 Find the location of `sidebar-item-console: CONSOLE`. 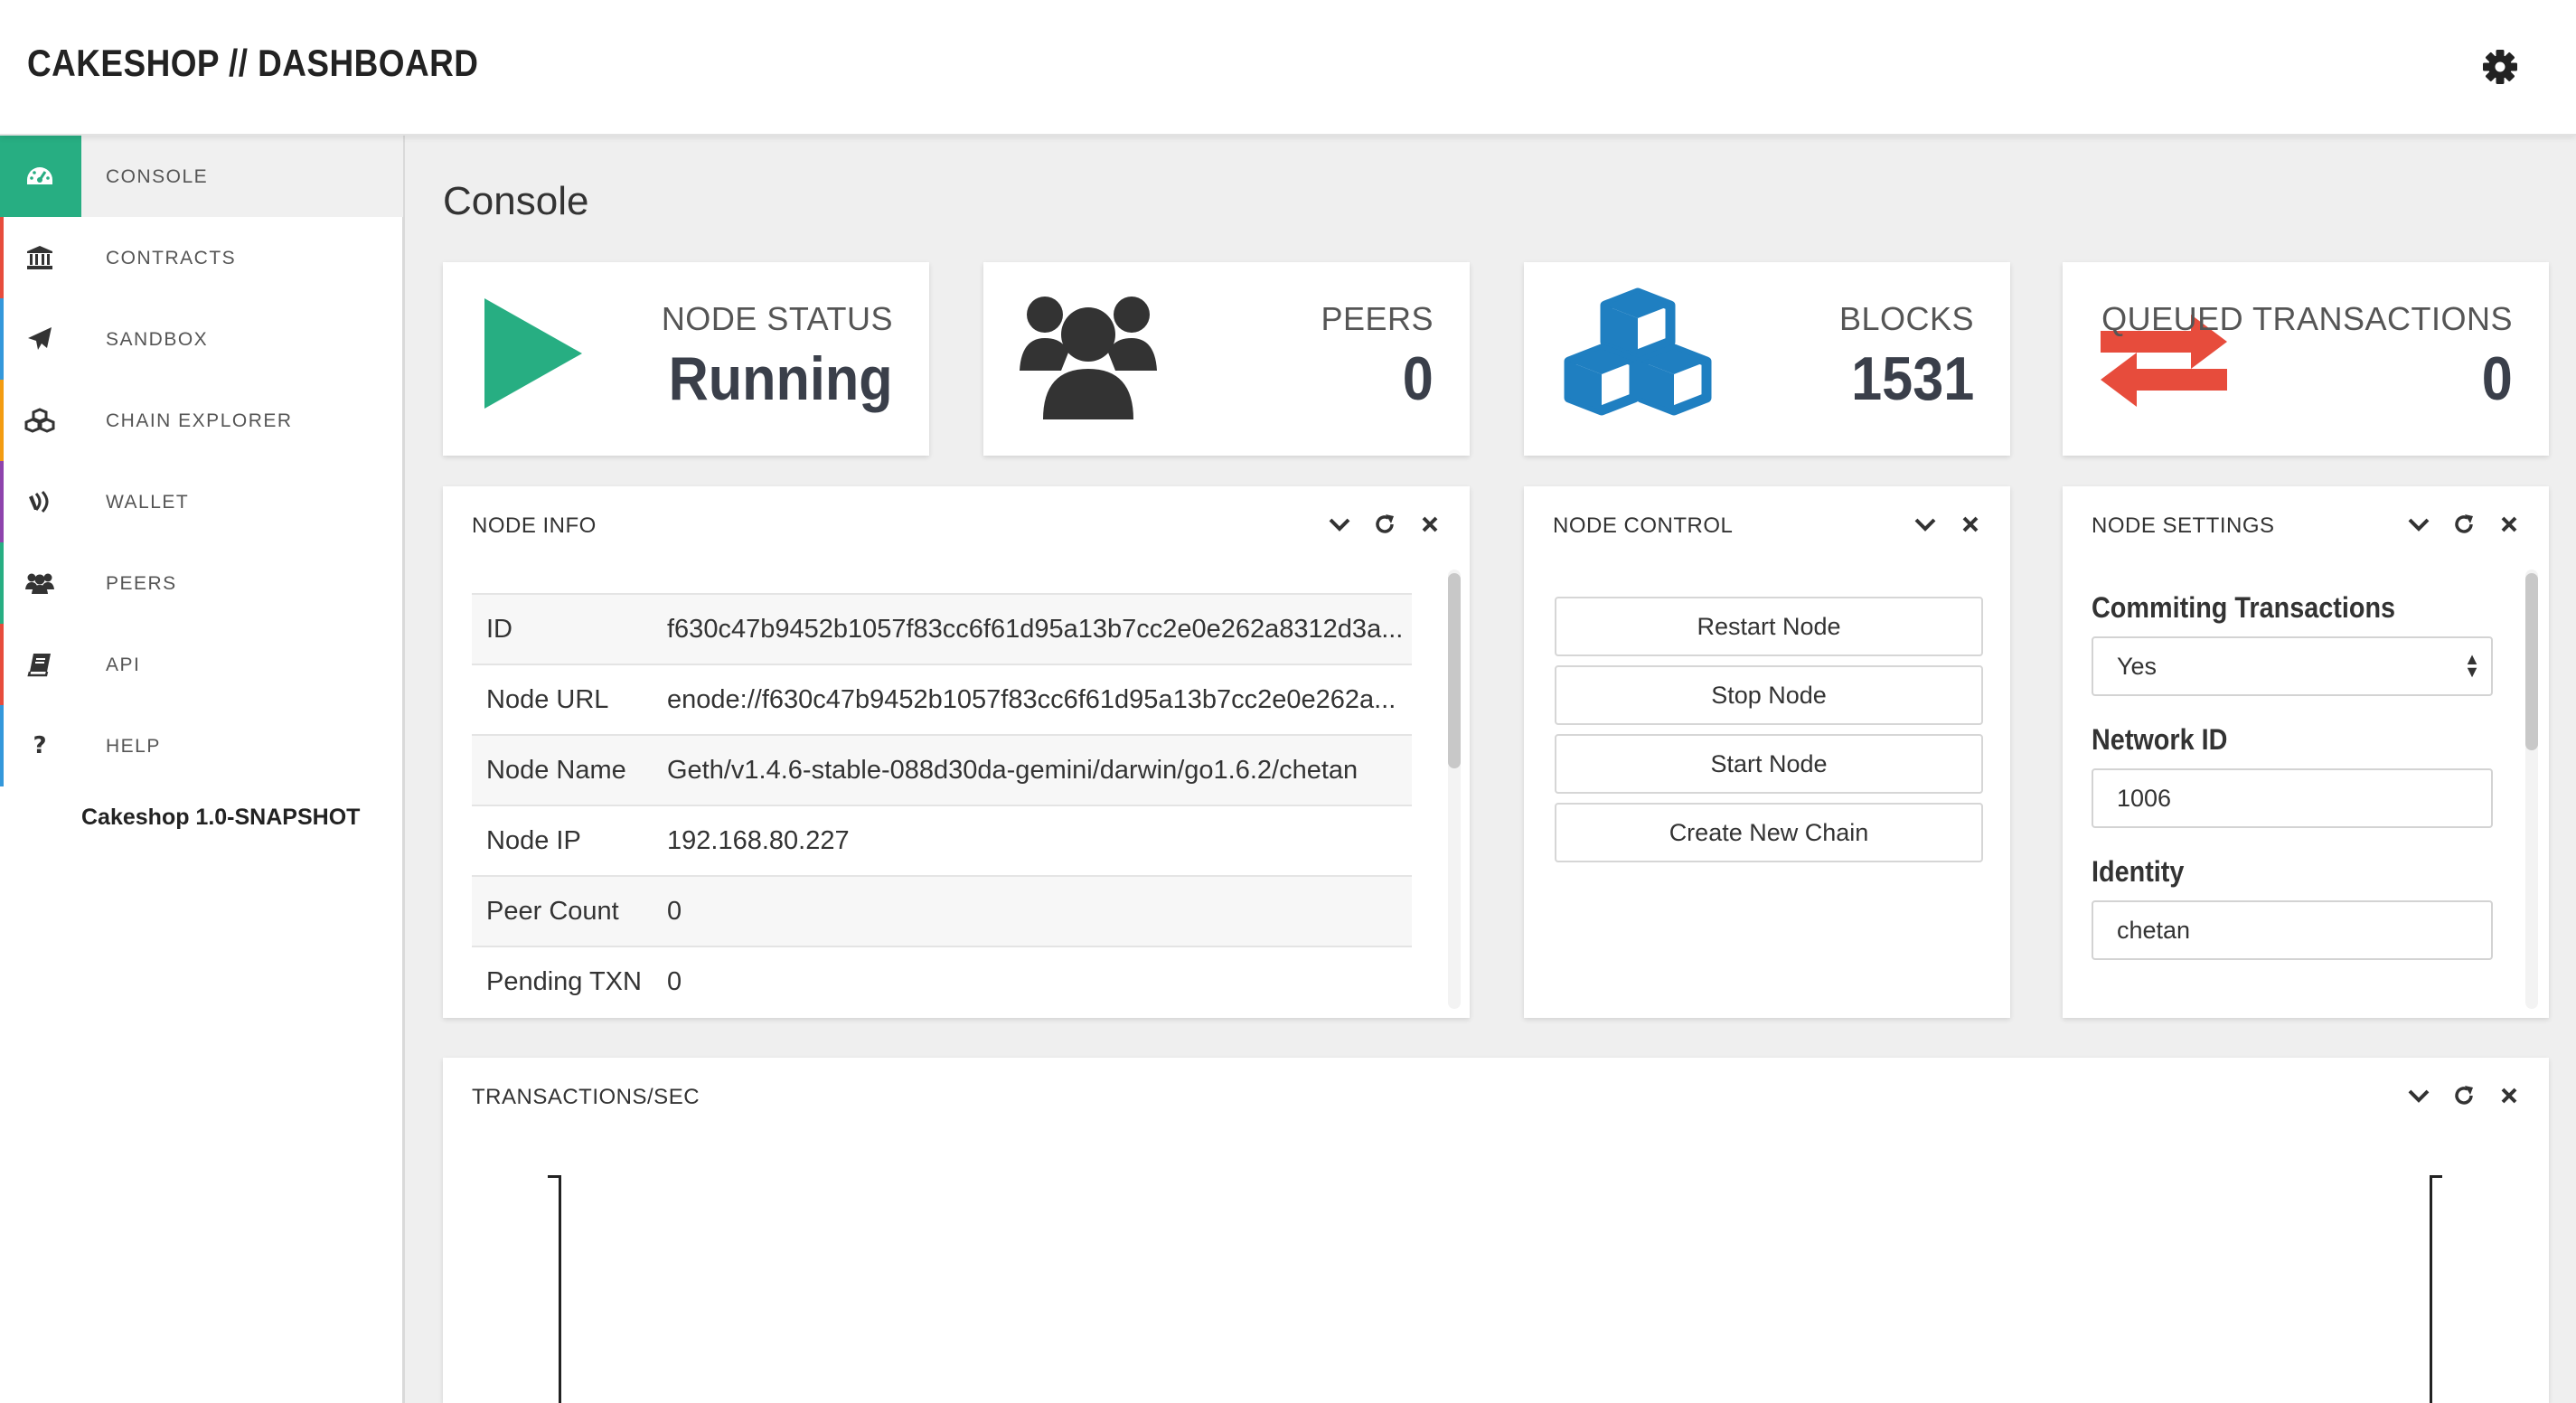

sidebar-item-console: CONSOLE is located at coordinates (201, 176).